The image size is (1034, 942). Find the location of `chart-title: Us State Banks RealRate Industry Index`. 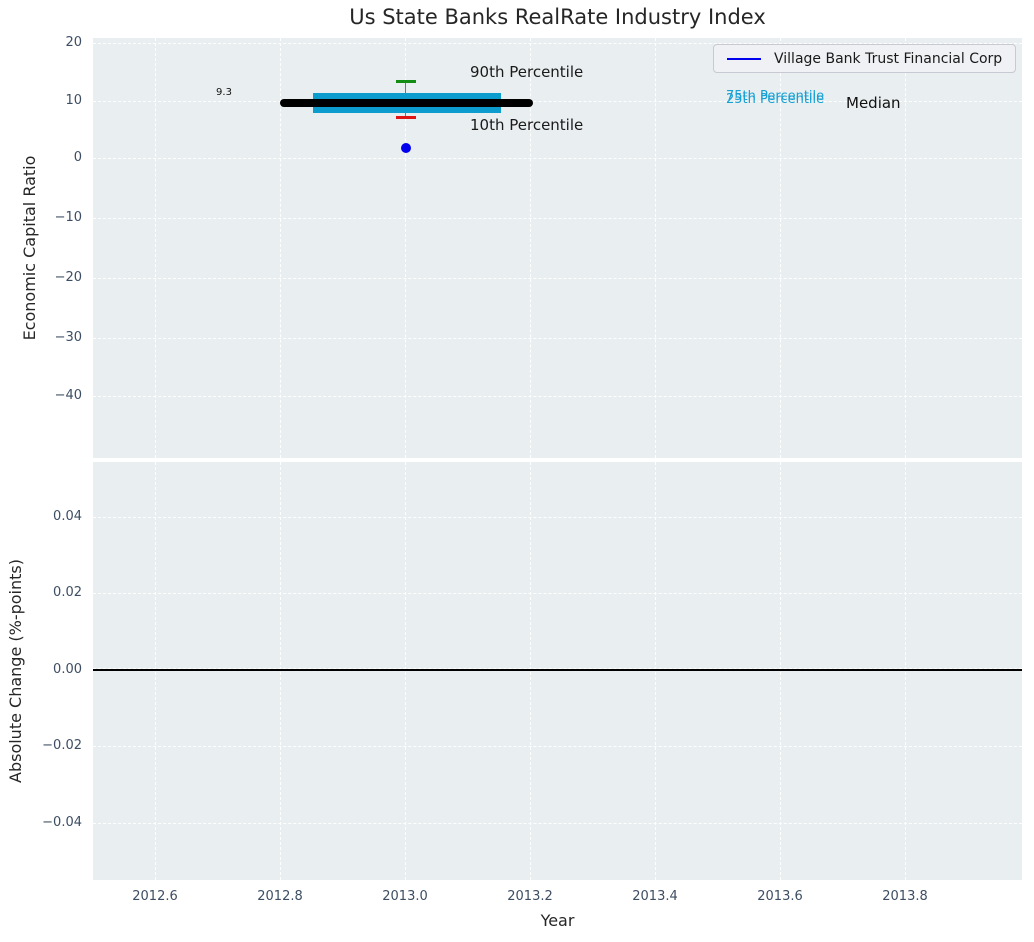

chart-title: Us State Banks RealRate Industry Index is located at coordinates (557, 17).